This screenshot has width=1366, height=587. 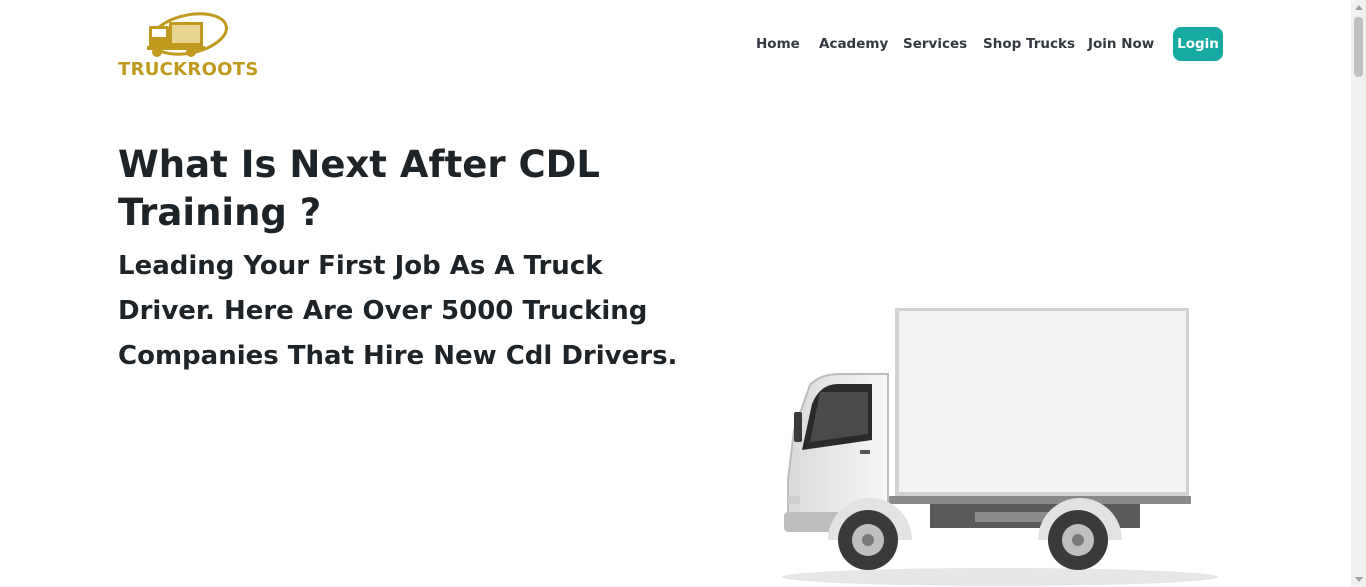 I want to click on nav-home: Home, so click(x=778, y=44).